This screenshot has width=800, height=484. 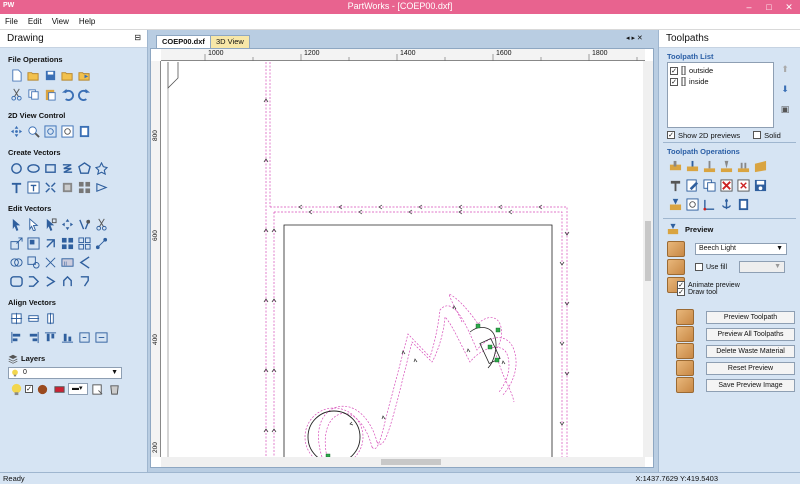 I want to click on menu-file: File, so click(x=11, y=21).